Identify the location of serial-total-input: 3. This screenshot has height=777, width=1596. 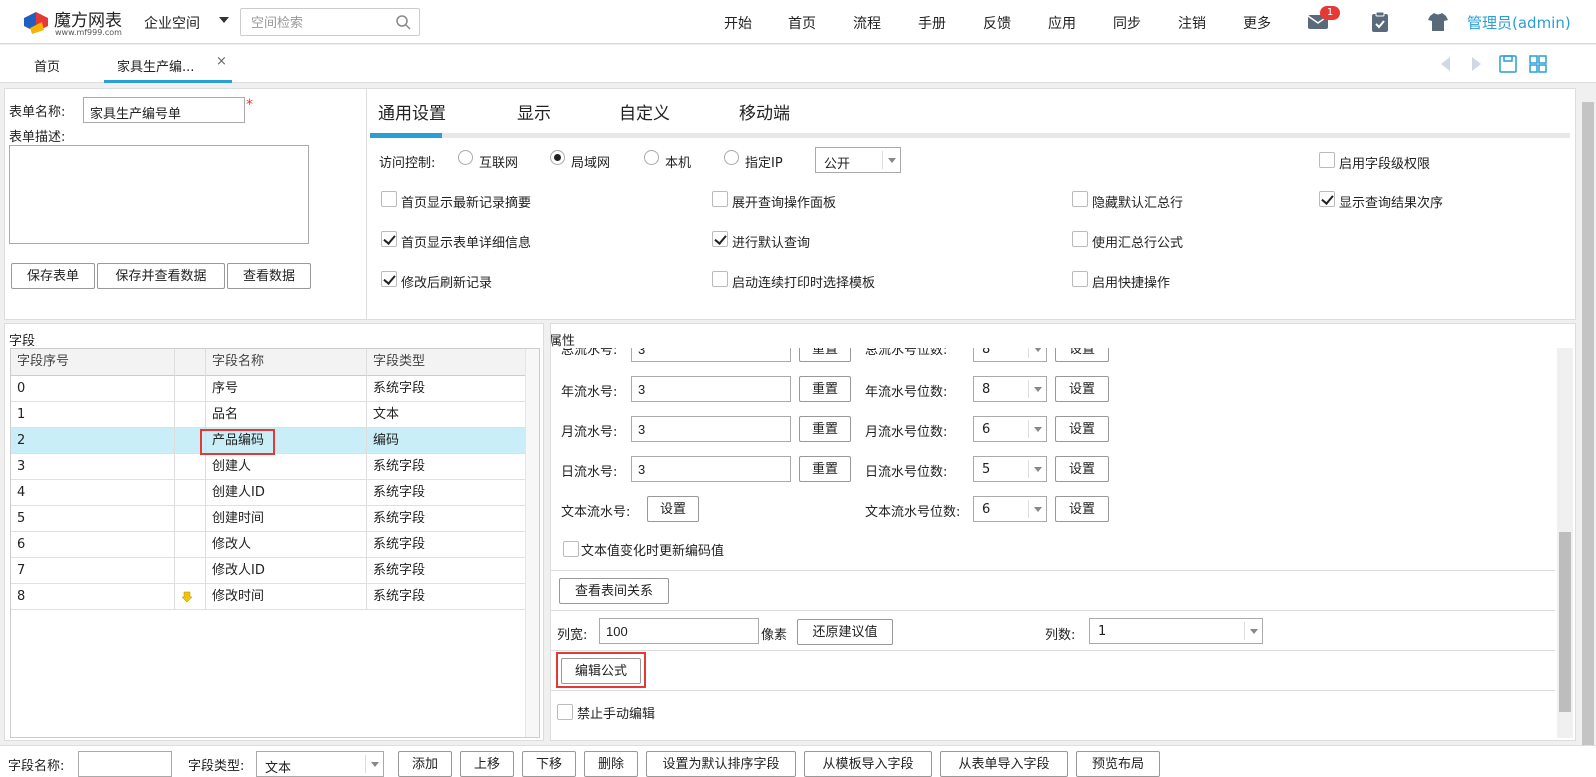
(711, 355).